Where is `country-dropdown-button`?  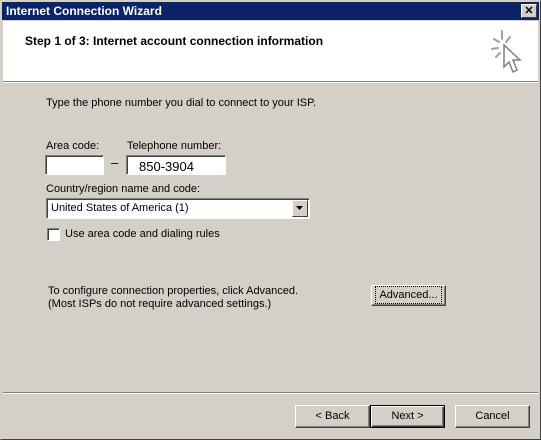
country-dropdown-button is located at coordinates (300, 208).